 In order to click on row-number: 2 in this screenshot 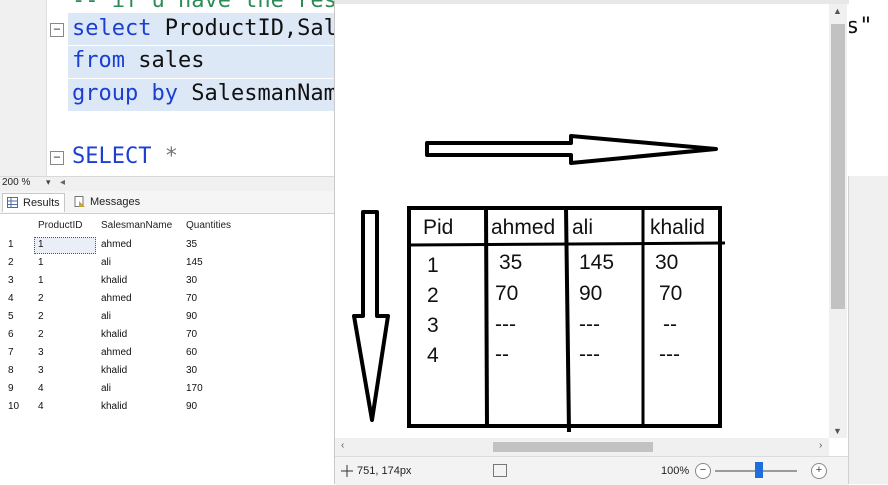, I will do `click(11, 263)`.